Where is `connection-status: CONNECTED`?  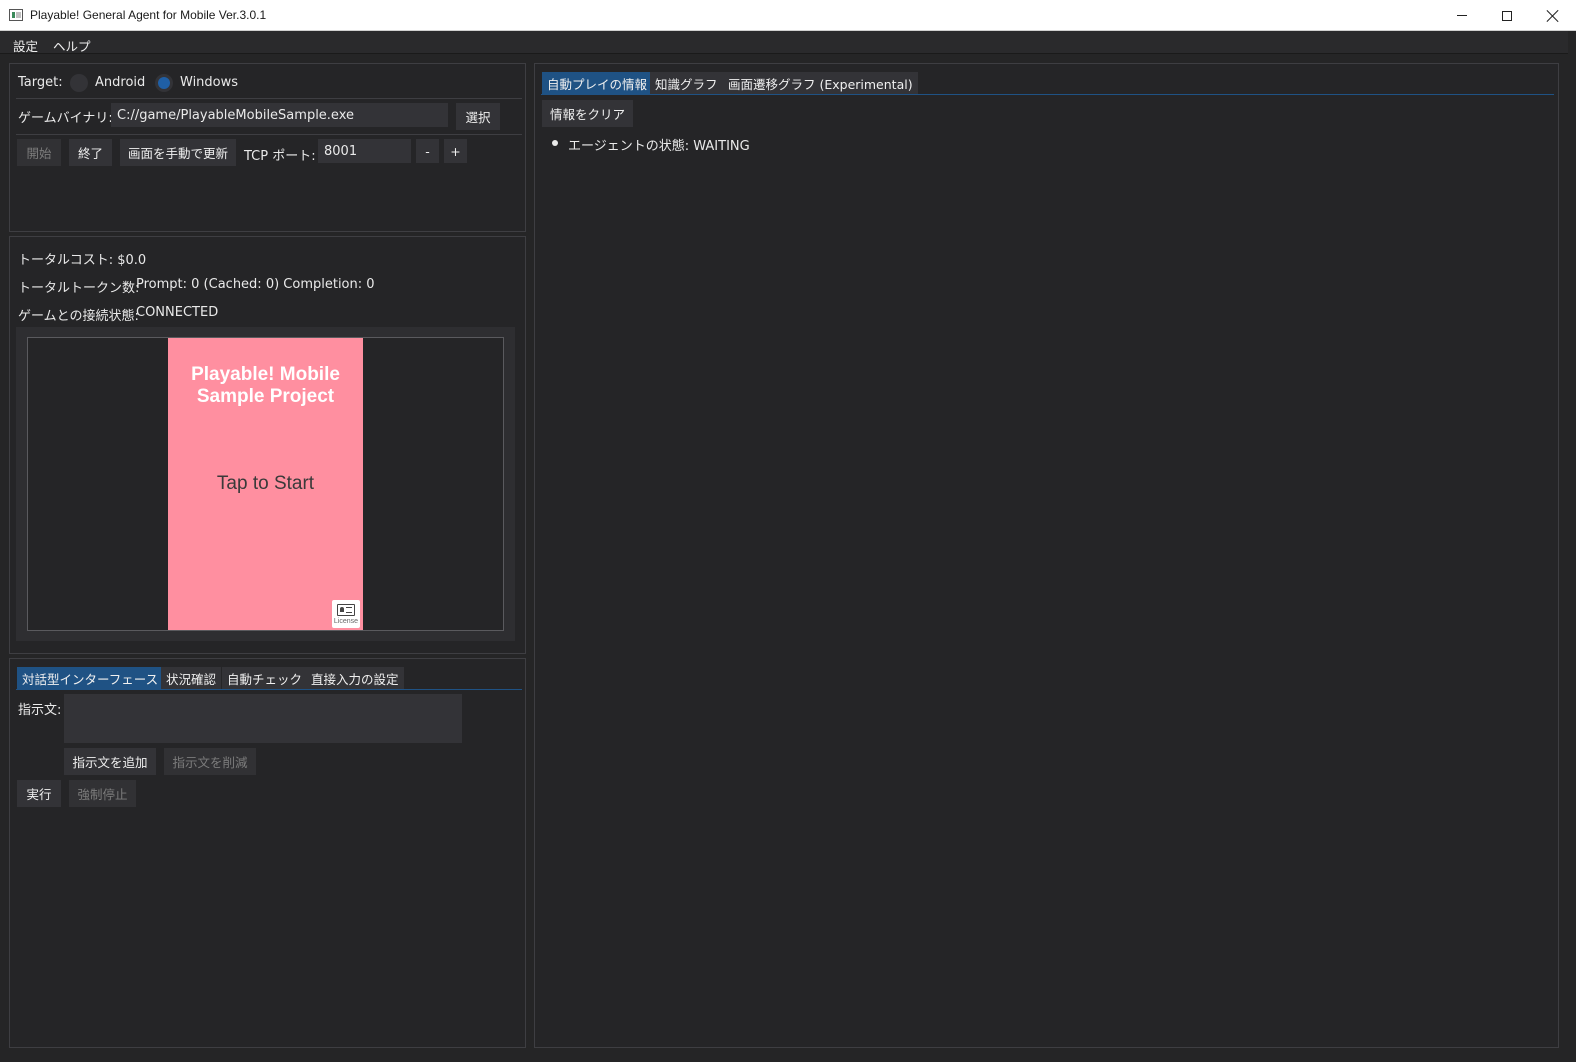 connection-status: CONNECTED is located at coordinates (177, 312).